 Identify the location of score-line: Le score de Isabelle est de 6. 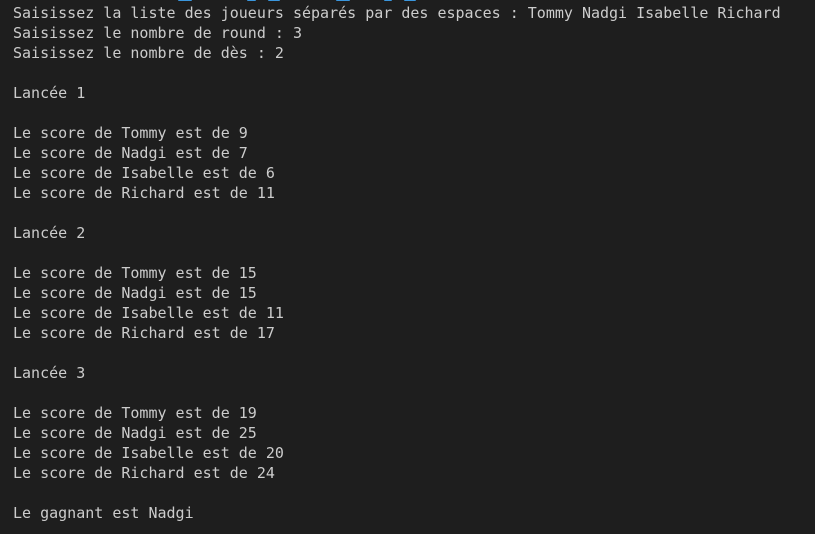
(144, 173).